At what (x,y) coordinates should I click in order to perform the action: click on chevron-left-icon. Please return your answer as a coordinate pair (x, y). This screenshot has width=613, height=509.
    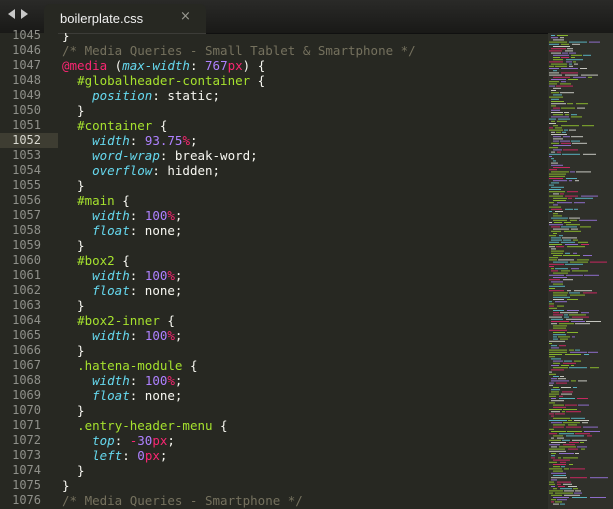
    Looking at the image, I should click on (11, 14).